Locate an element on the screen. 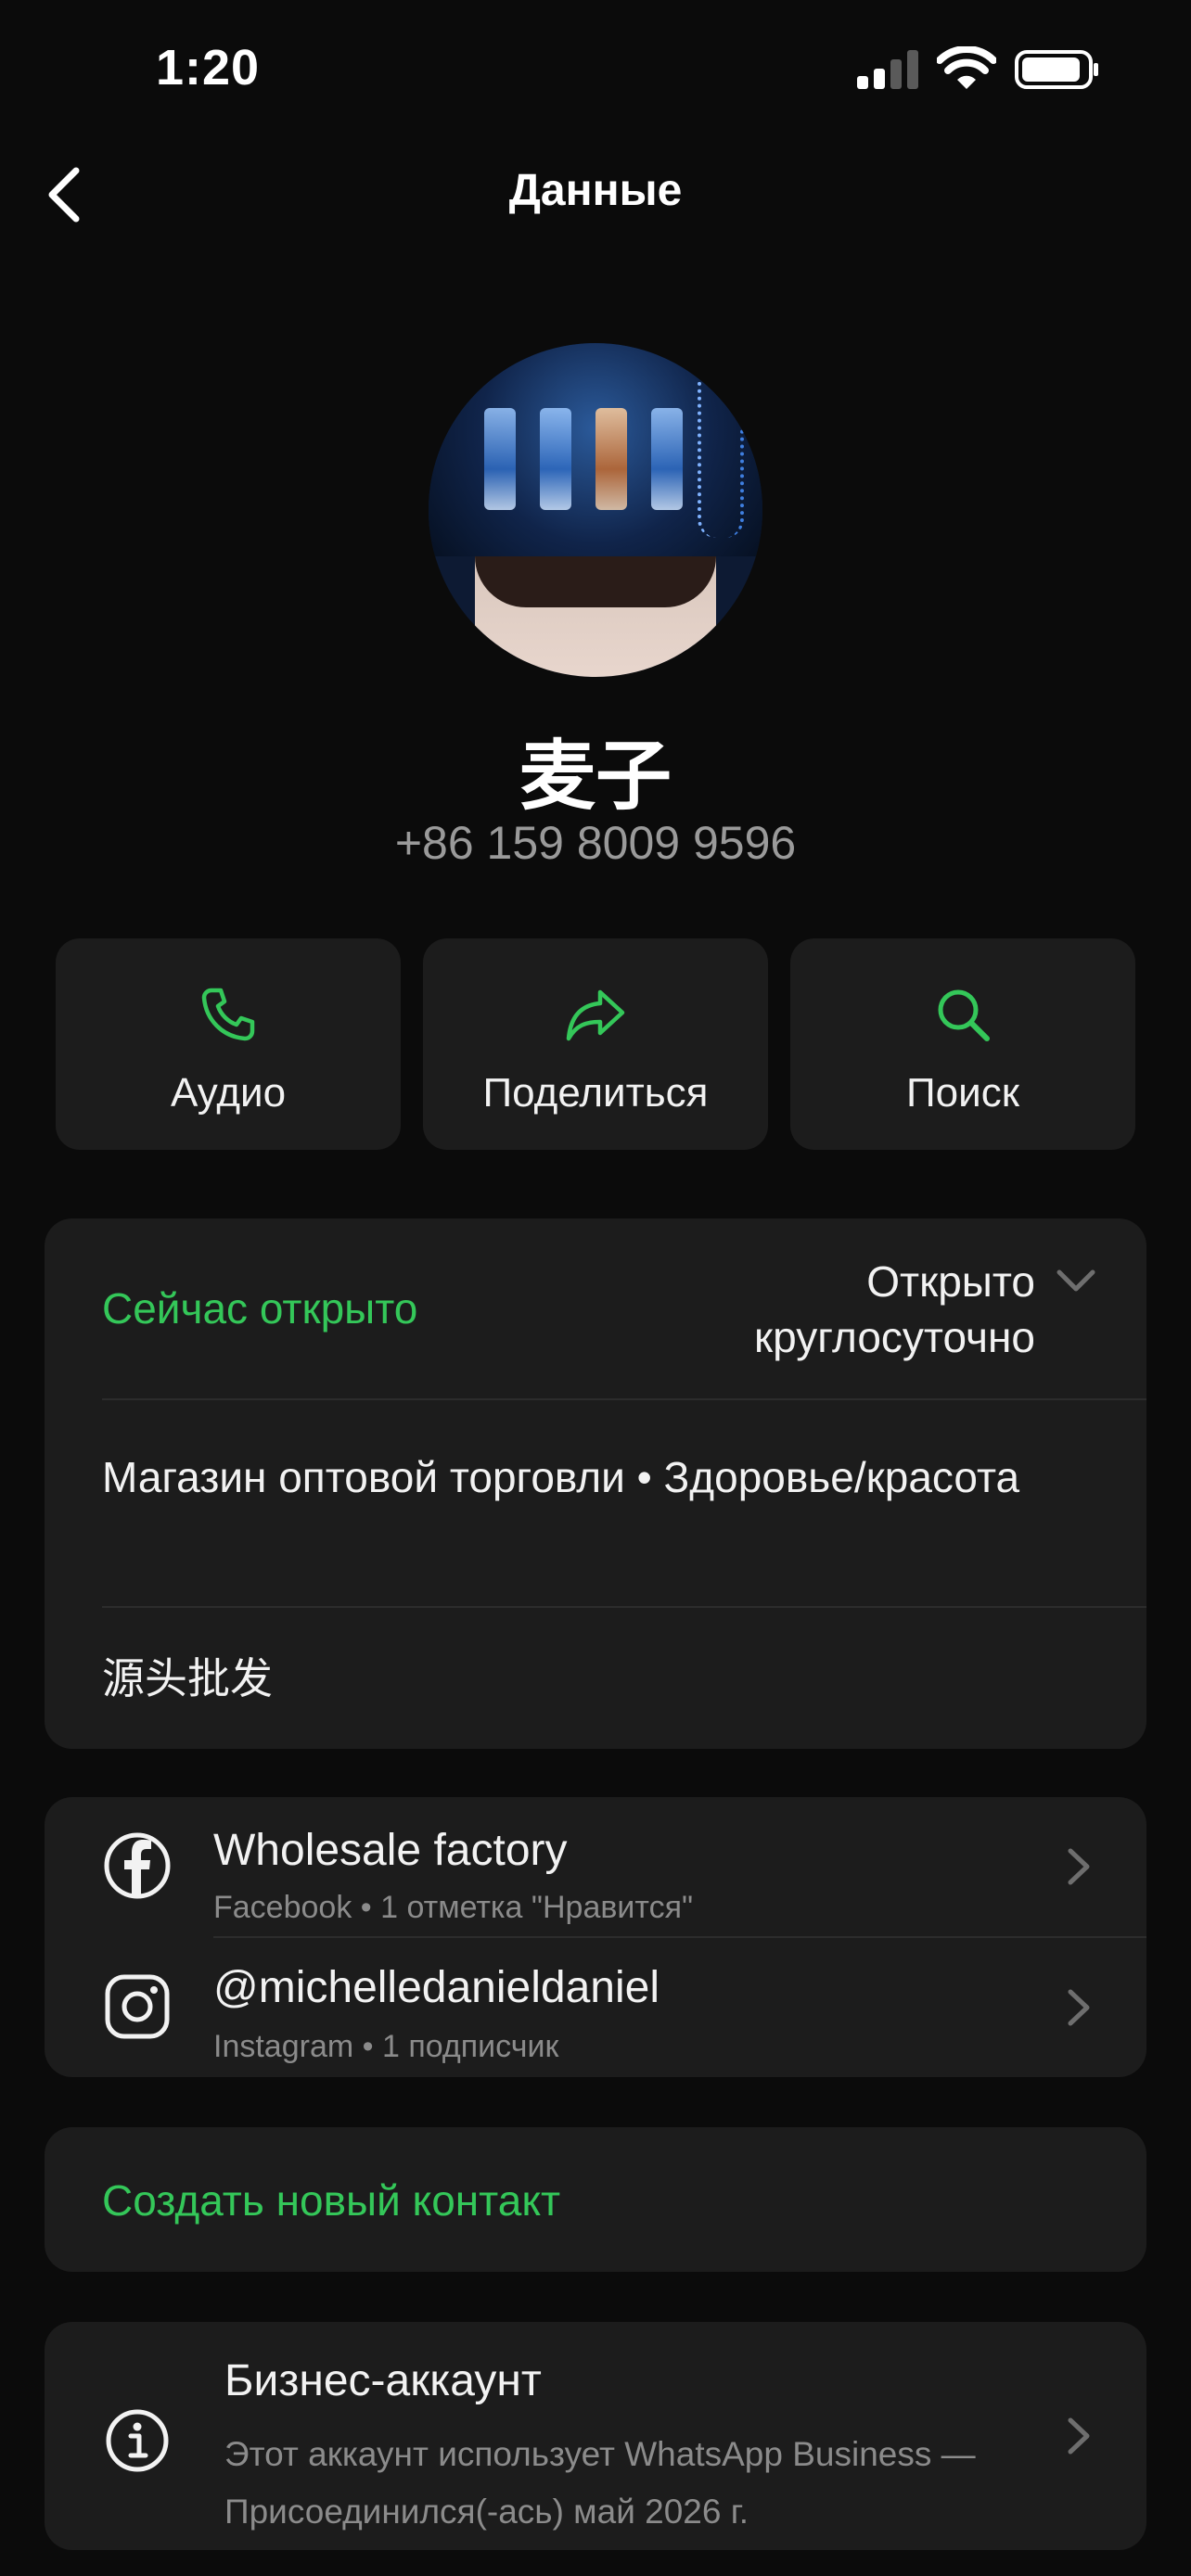 This screenshot has height=2576, width=1191. contact-name: 麦子 is located at coordinates (595, 776).